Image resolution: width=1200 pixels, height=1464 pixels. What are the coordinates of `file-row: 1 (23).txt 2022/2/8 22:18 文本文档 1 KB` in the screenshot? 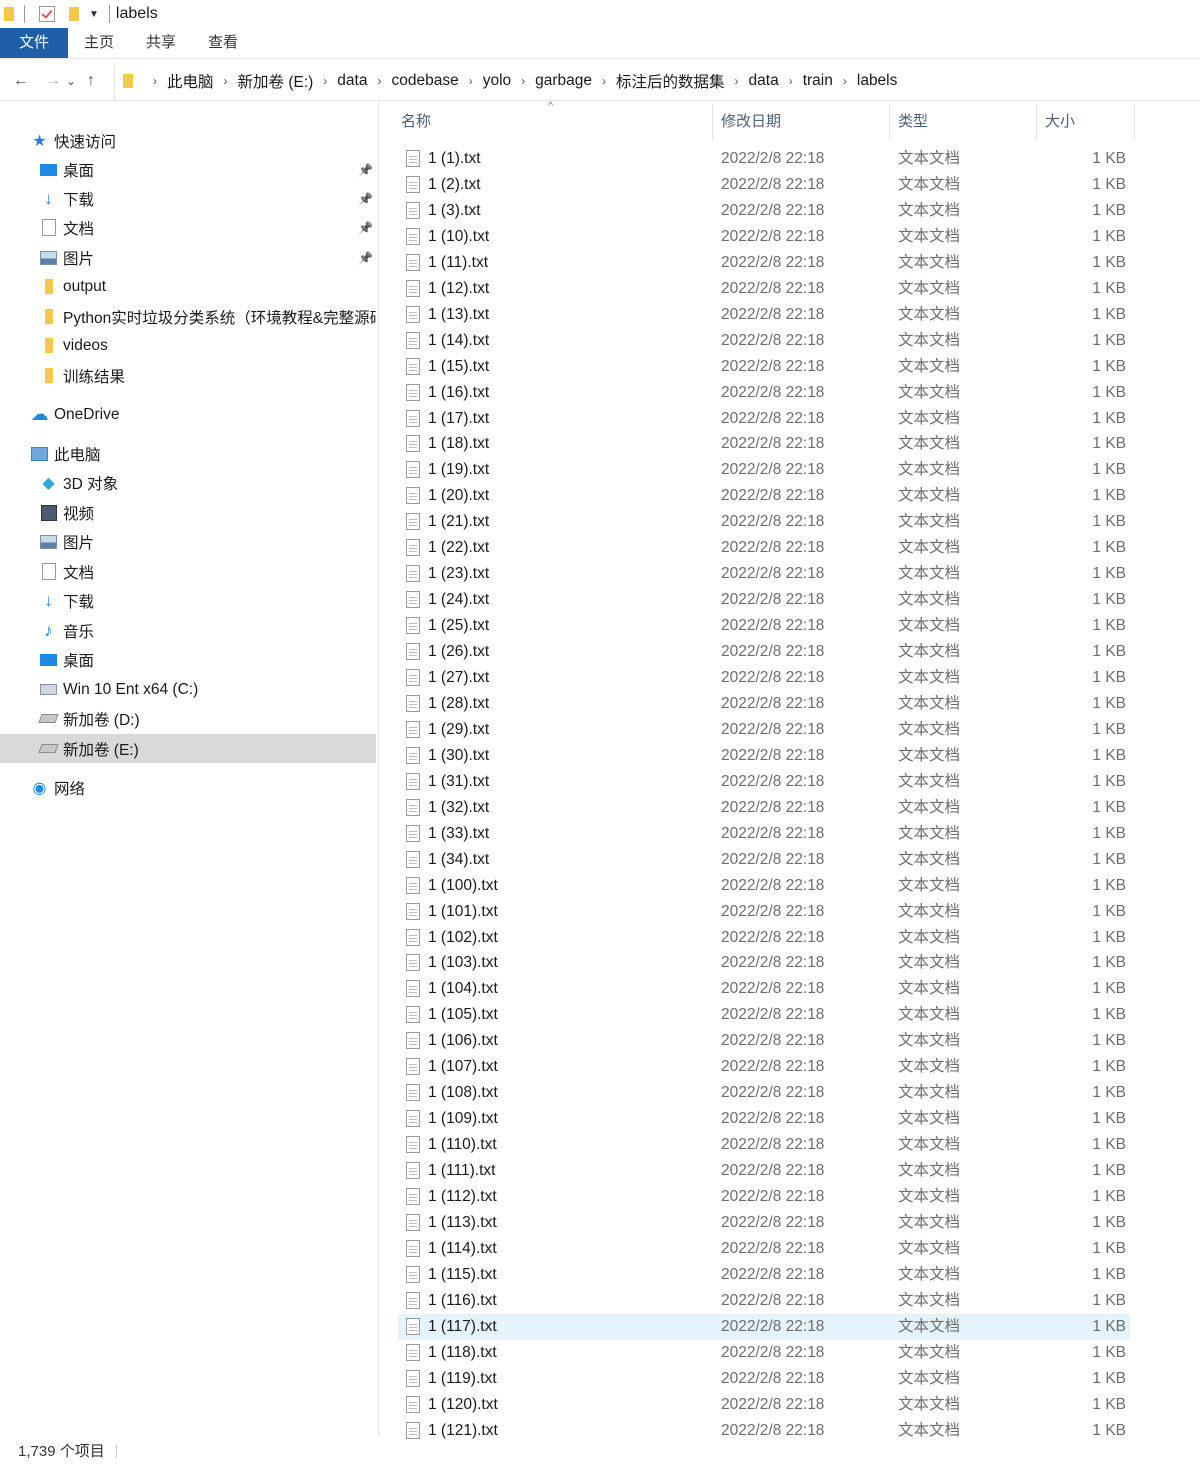 It's located at (764, 574).